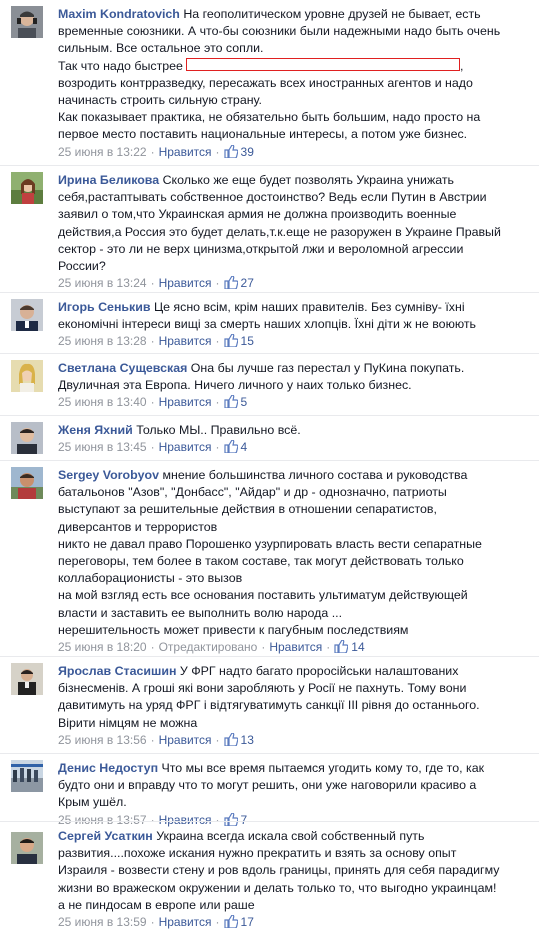  What do you see at coordinates (82, 266) in the screenshot?
I see `comment-text: России?` at bounding box center [82, 266].